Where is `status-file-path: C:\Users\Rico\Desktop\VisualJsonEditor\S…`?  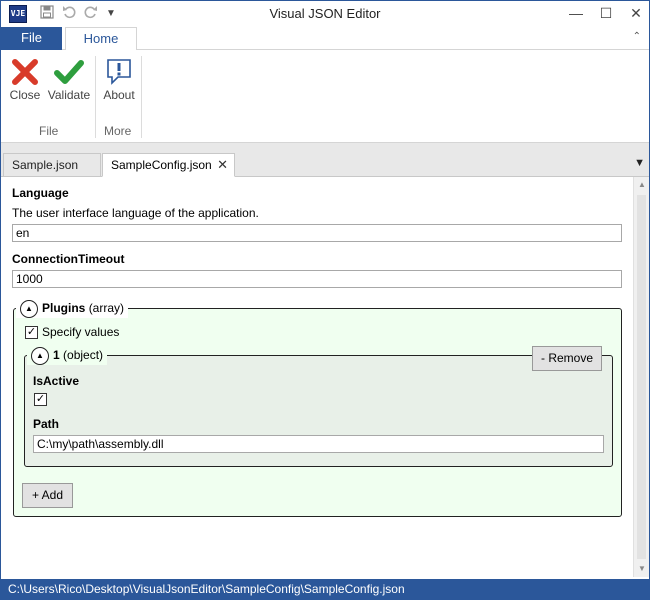
status-file-path: C:\Users\Rico\Desktop\VisualJsonEditor\S… is located at coordinates (206, 589).